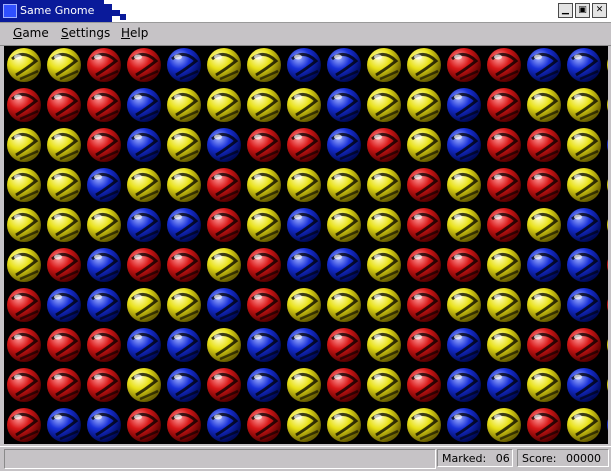 This screenshot has height=471, width=611. I want to click on close-button: ✕, so click(599, 10).